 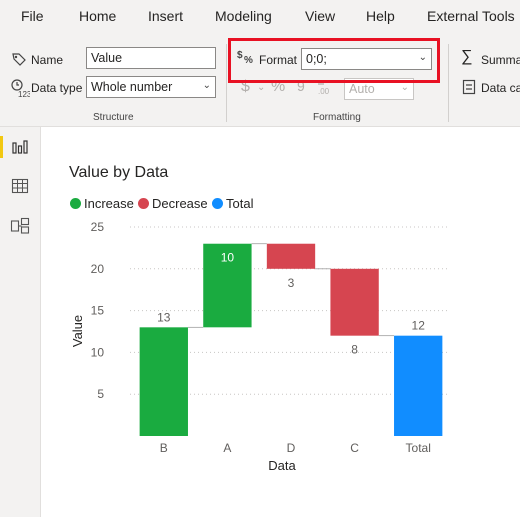 What do you see at coordinates (291, 256) in the screenshot?
I see `bar-d` at bounding box center [291, 256].